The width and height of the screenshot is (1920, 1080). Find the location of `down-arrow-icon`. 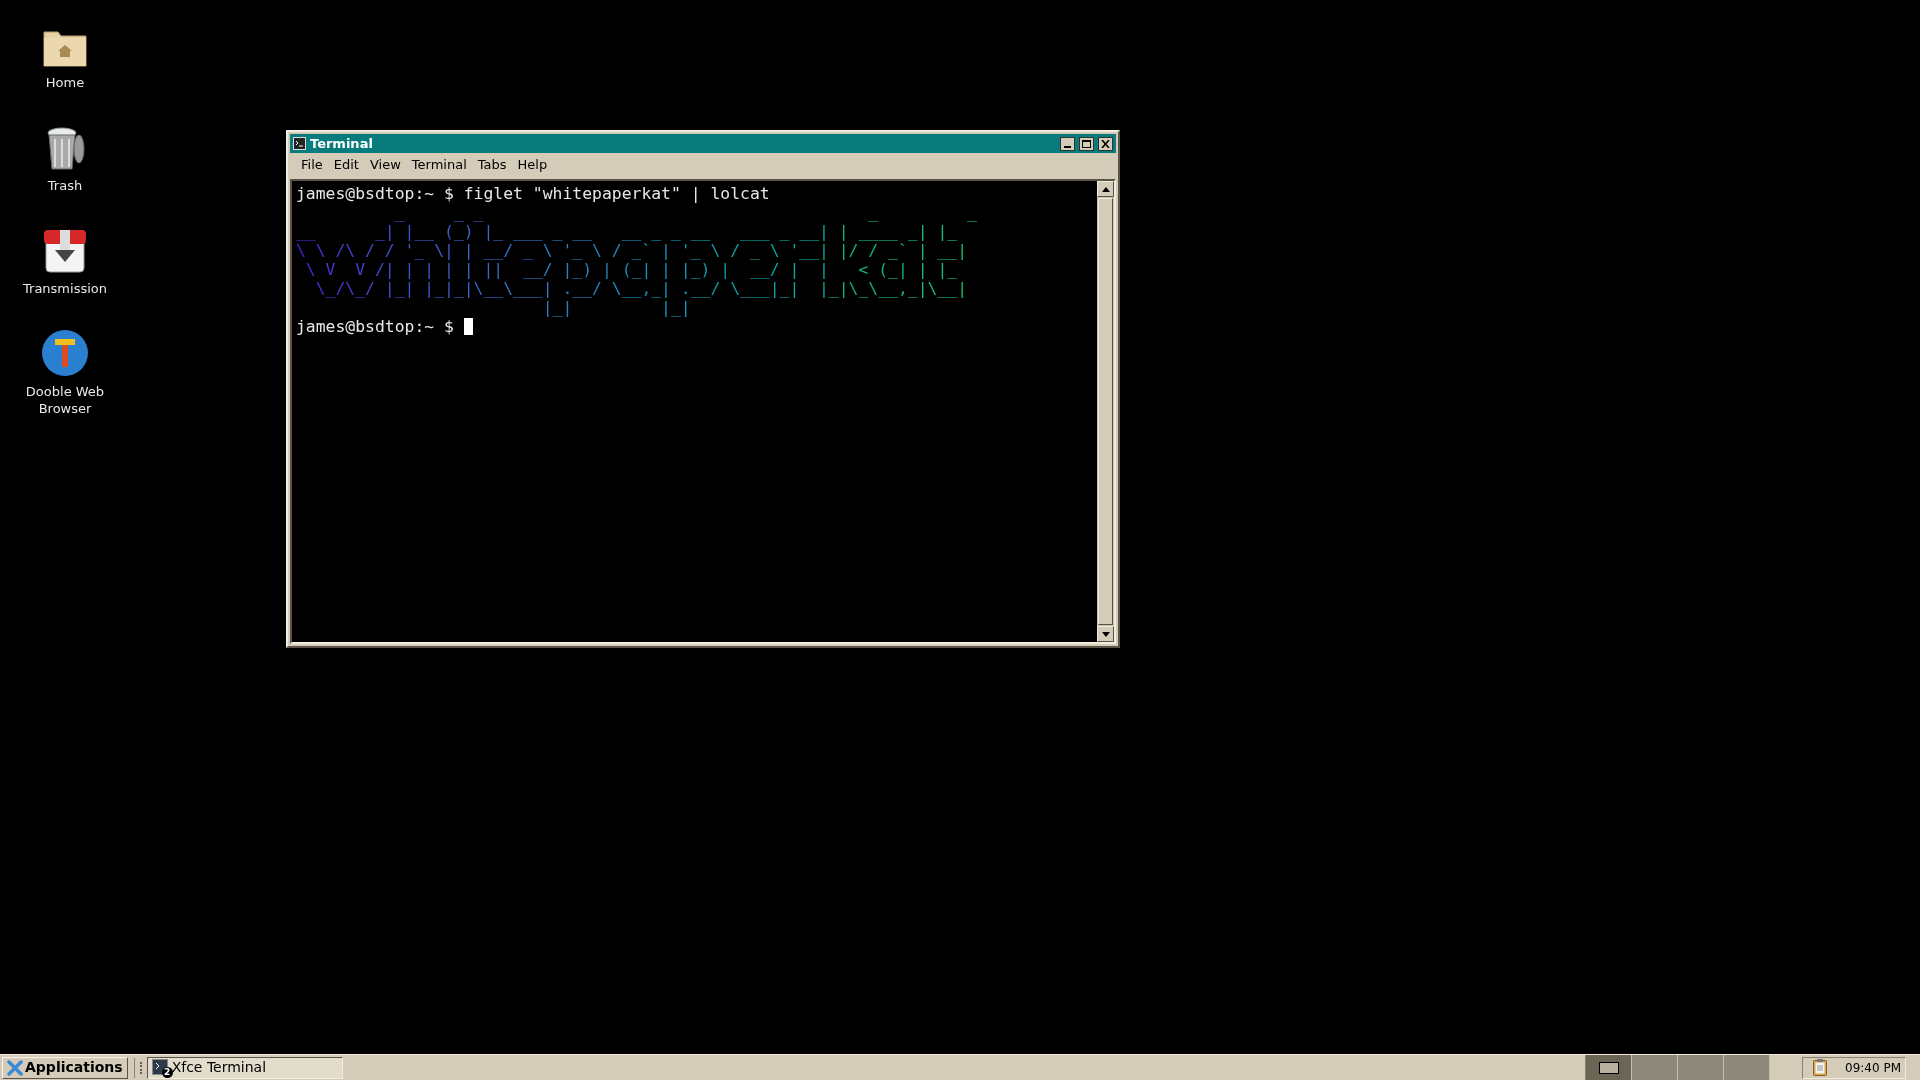

down-arrow-icon is located at coordinates (1105, 634).